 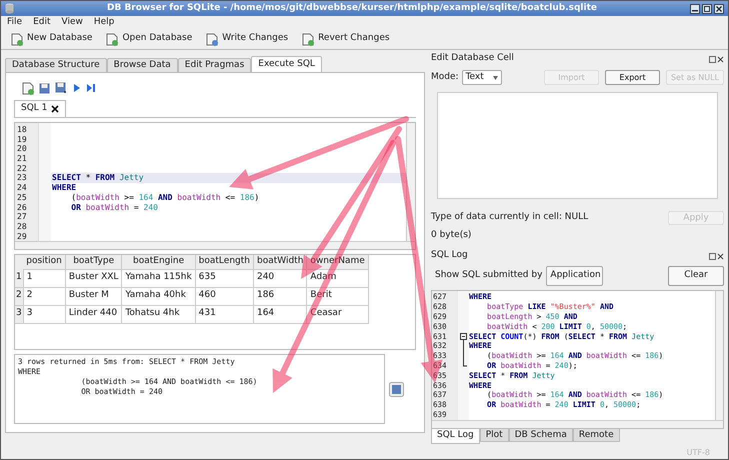 What do you see at coordinates (280, 296) in the screenshot?
I see `table-cell: 186` at bounding box center [280, 296].